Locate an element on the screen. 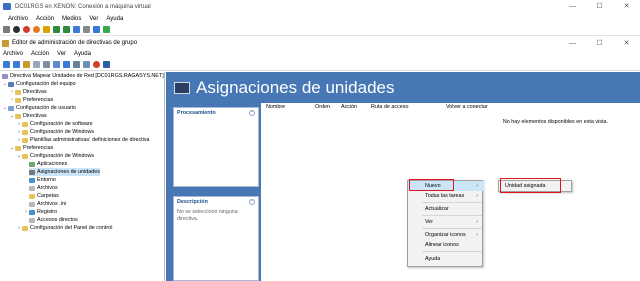 Image resolution: width=640 pixels, height=281 pixels. tree-uc-directivas: ⌄ Directivas is located at coordinates (28, 116).